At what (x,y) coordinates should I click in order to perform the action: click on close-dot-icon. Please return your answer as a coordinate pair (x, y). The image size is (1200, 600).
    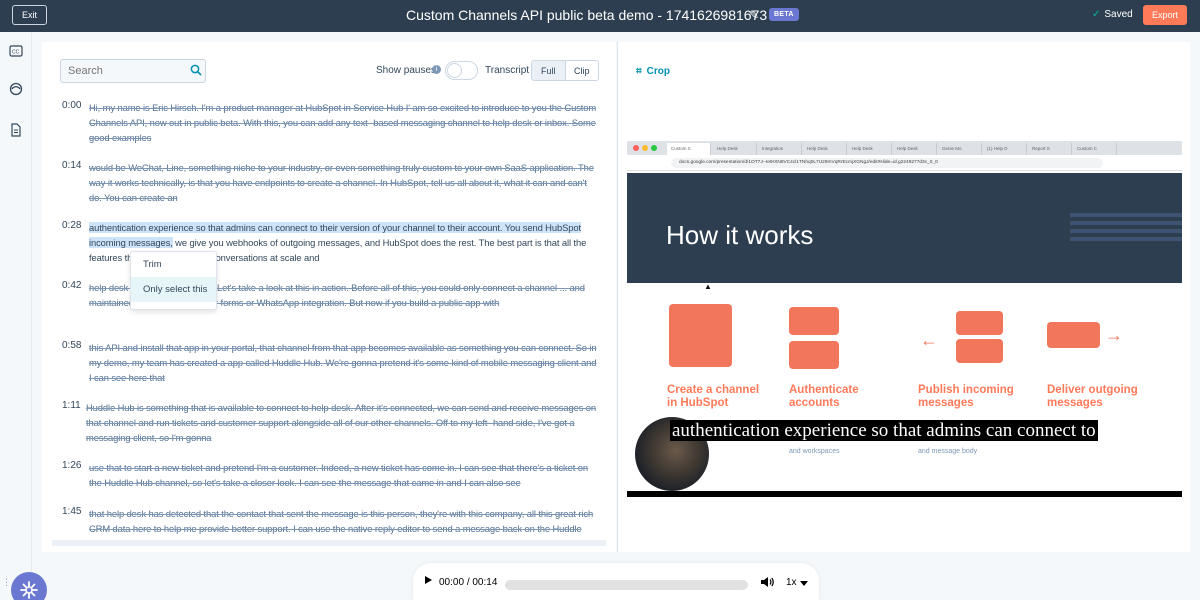
    Looking at the image, I should click on (636, 148).